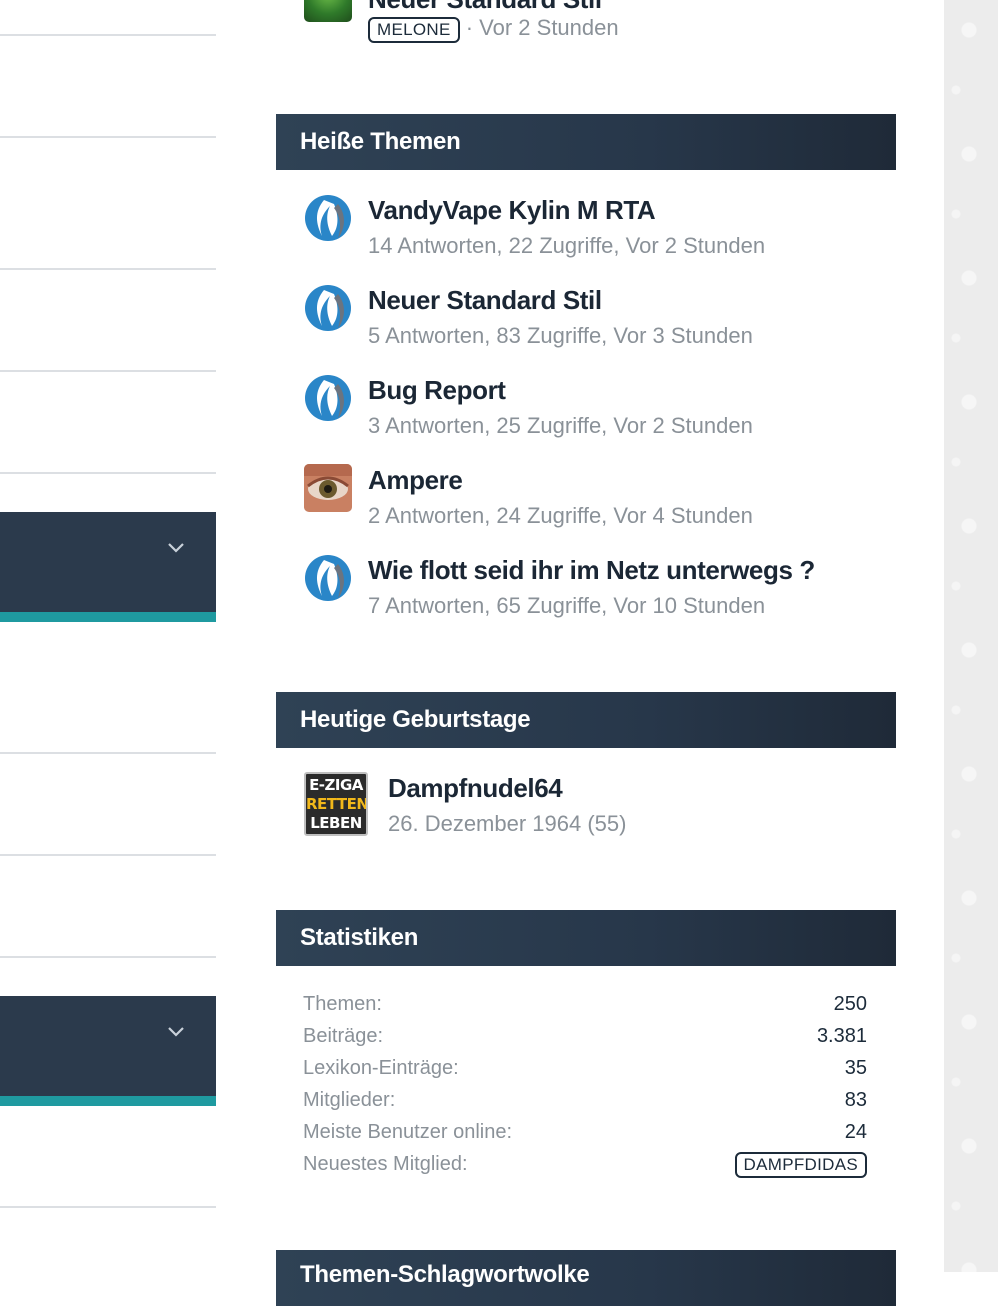 The image size is (998, 1306). I want to click on hot-topics-header: Heiße Themen, so click(586, 142).